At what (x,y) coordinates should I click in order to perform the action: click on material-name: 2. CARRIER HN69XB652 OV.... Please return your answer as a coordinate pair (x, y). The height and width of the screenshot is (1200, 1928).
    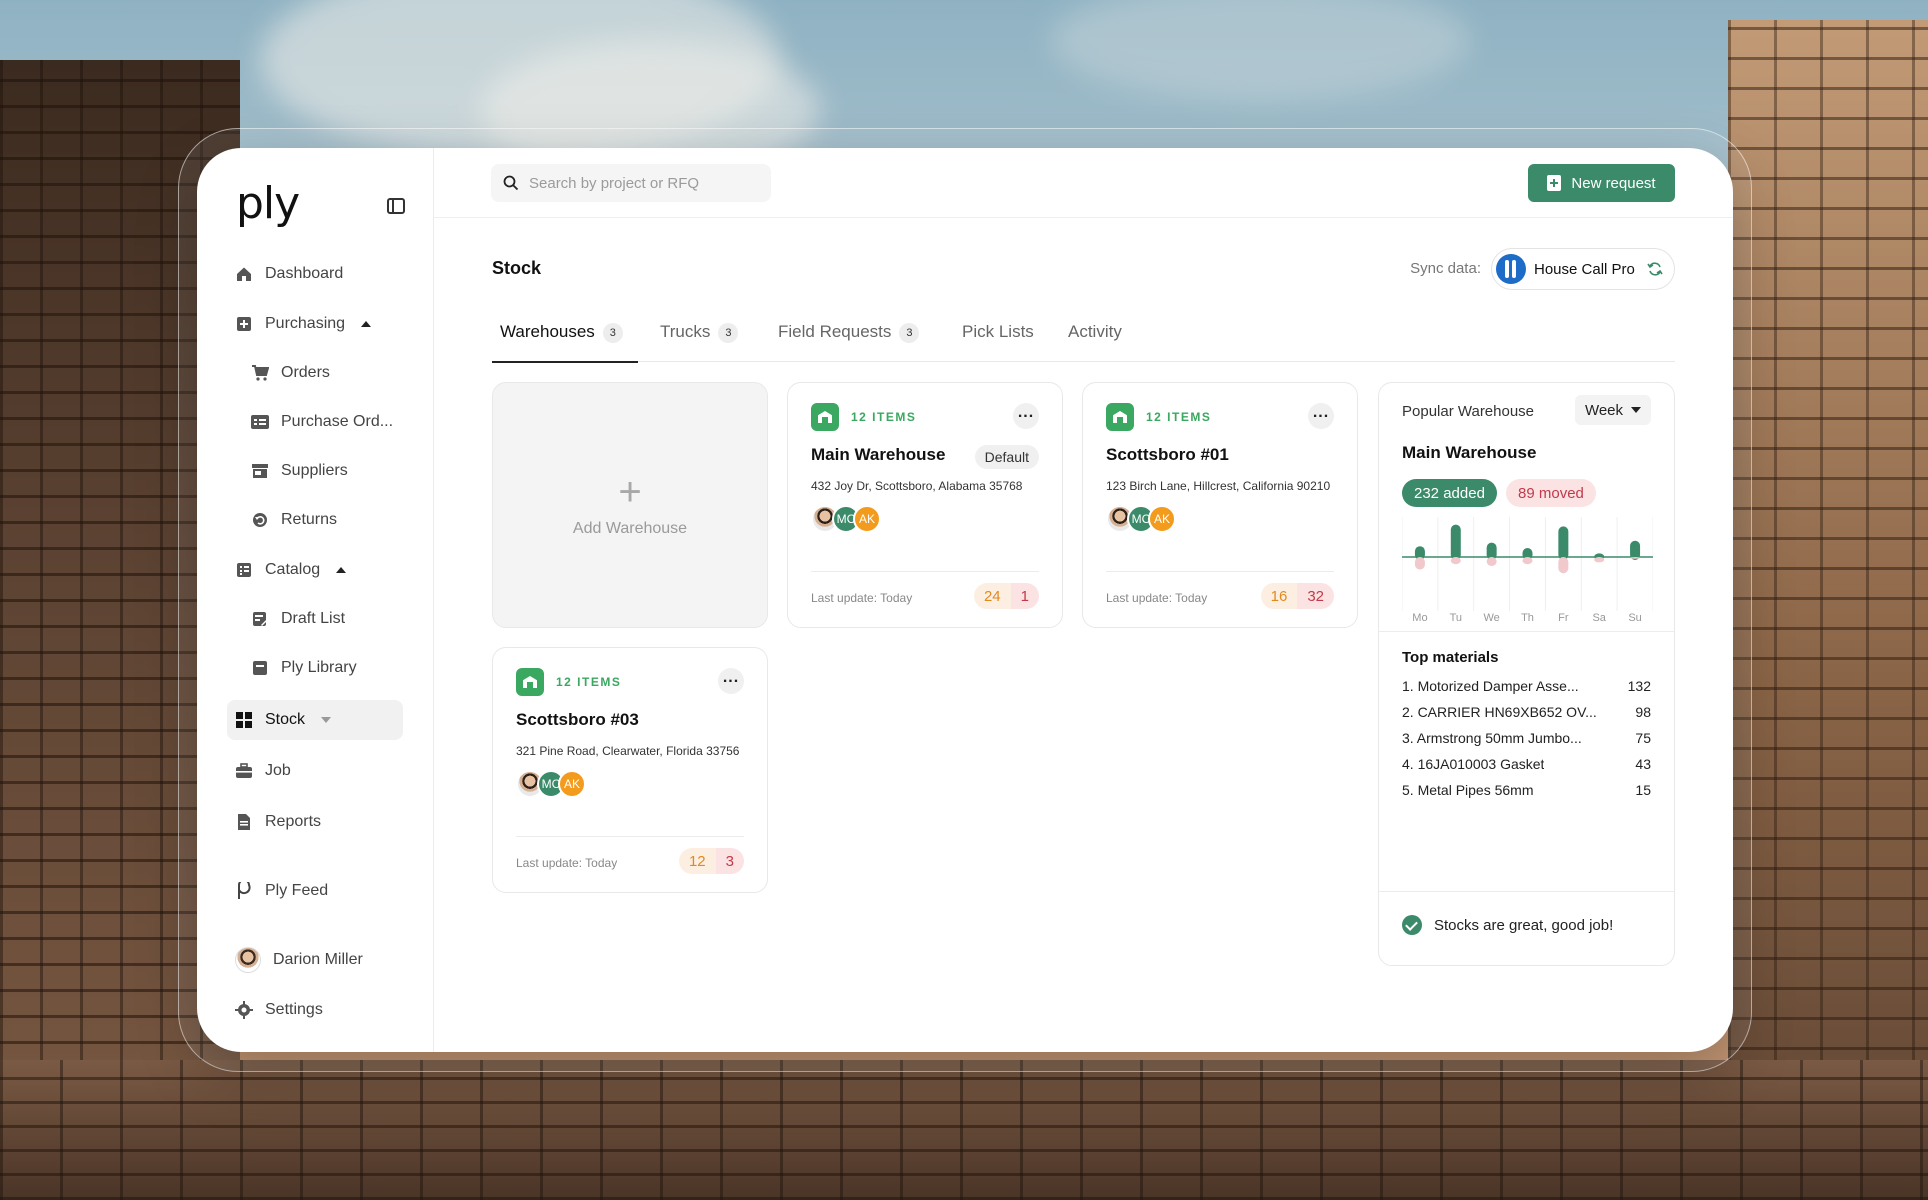
    Looking at the image, I should click on (1499, 712).